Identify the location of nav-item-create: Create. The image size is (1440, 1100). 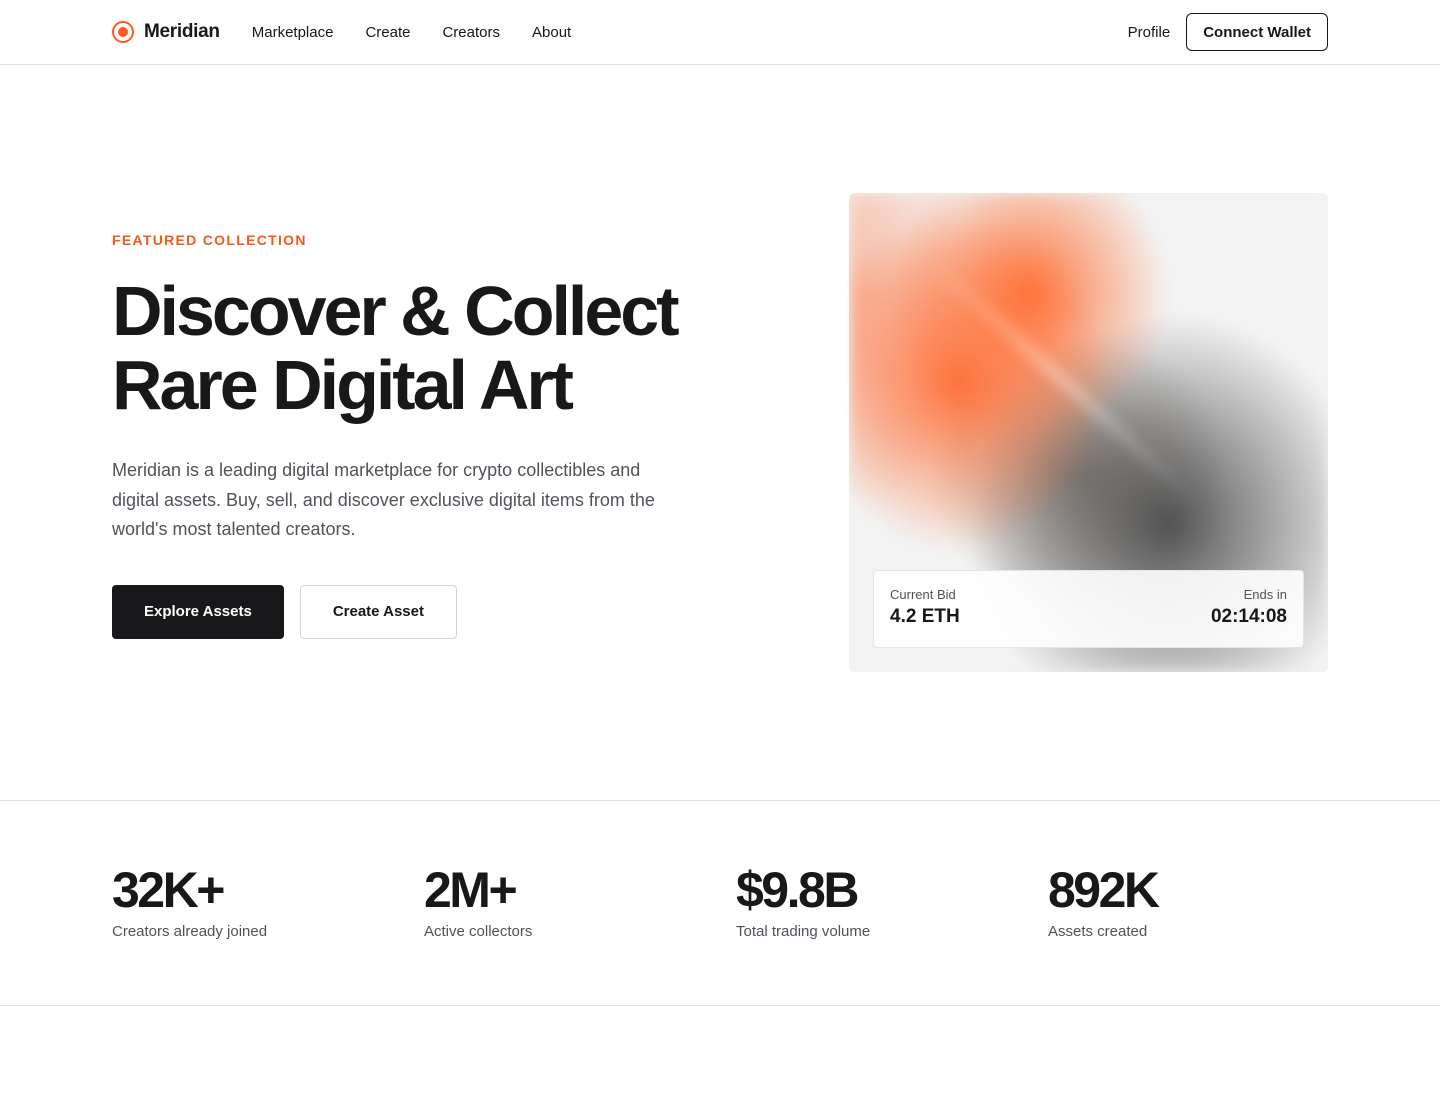
(387, 32).